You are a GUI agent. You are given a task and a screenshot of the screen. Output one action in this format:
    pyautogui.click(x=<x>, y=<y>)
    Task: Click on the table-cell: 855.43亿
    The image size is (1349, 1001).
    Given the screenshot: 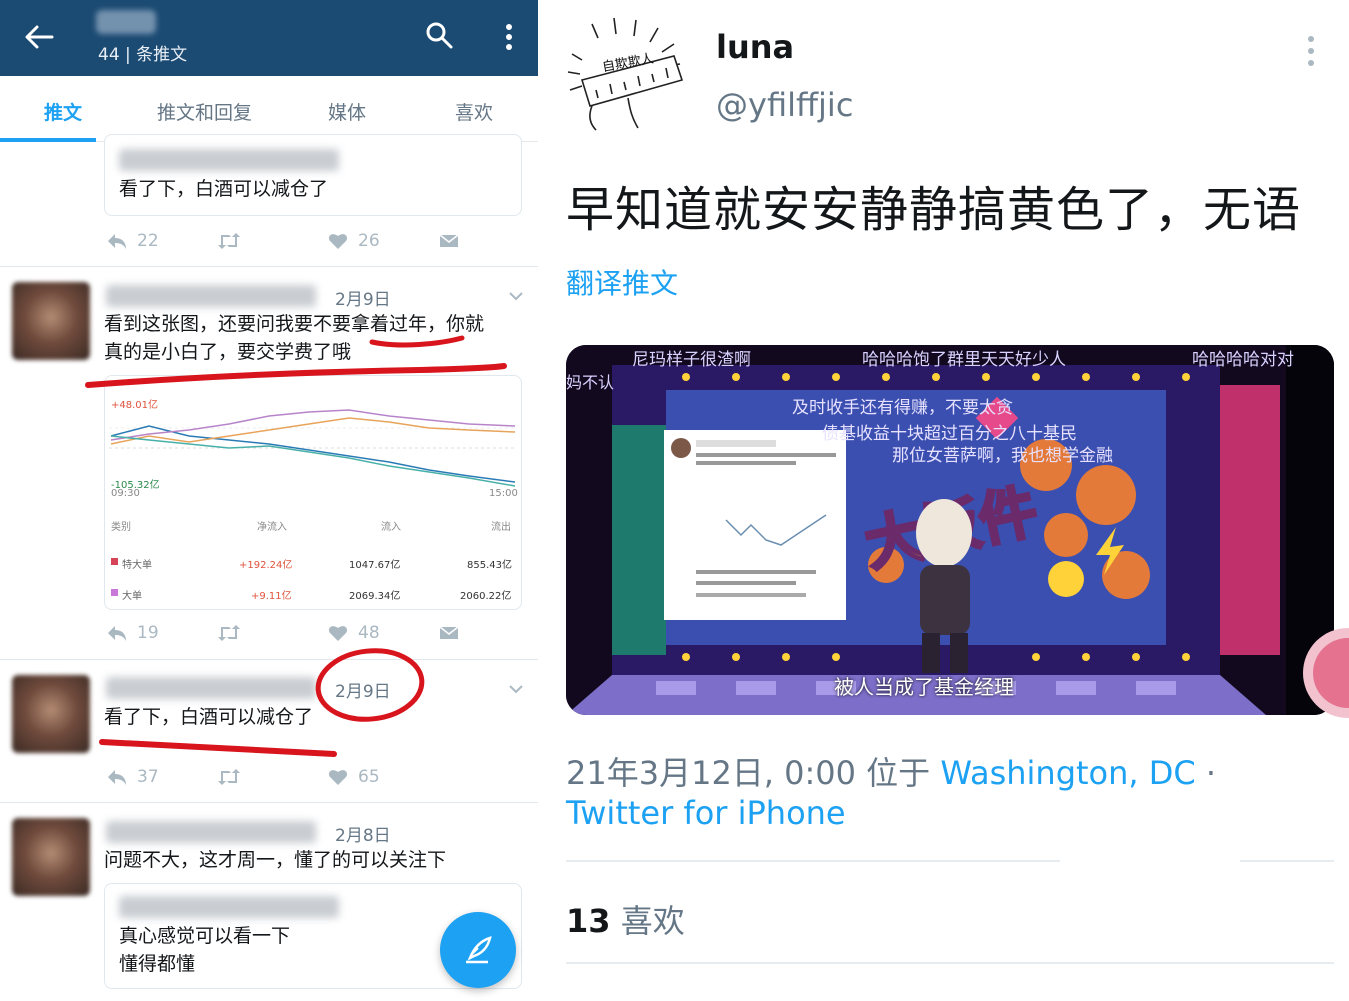 What is the action you would take?
    pyautogui.click(x=489, y=565)
    